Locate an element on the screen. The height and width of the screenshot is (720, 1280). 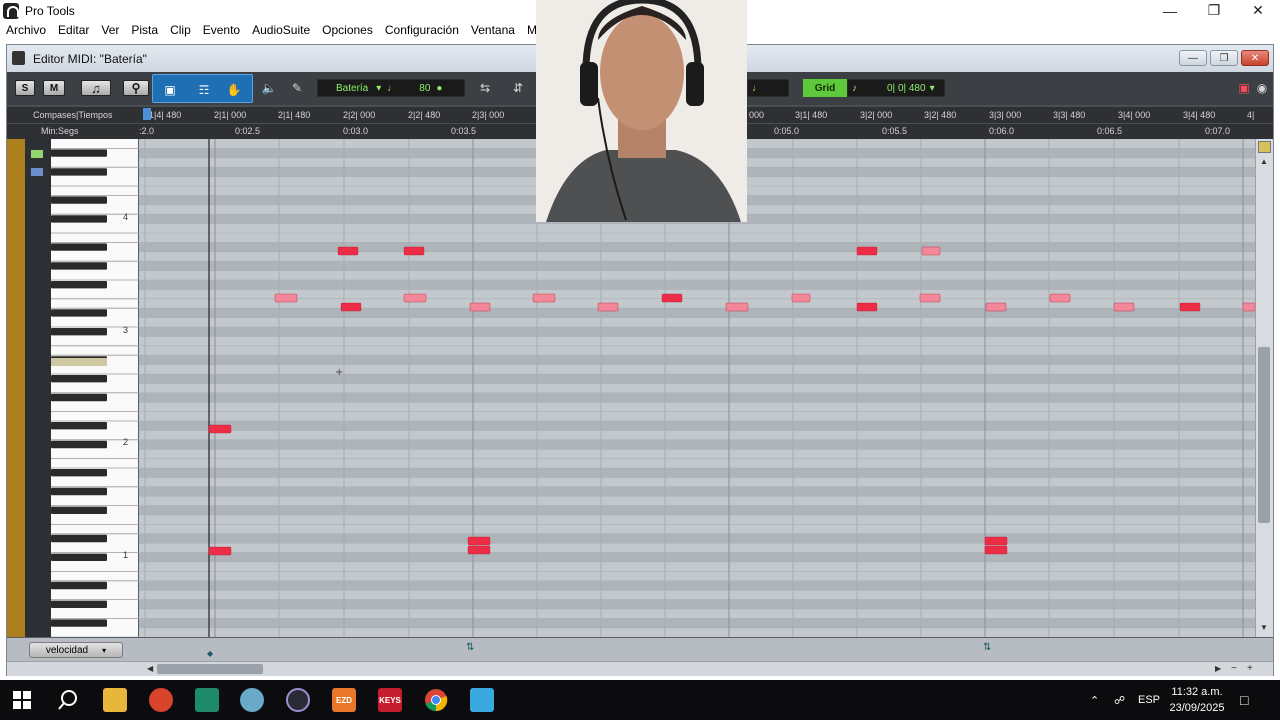
selector-tool-icon: ☶ is located at coordinates (204, 90).